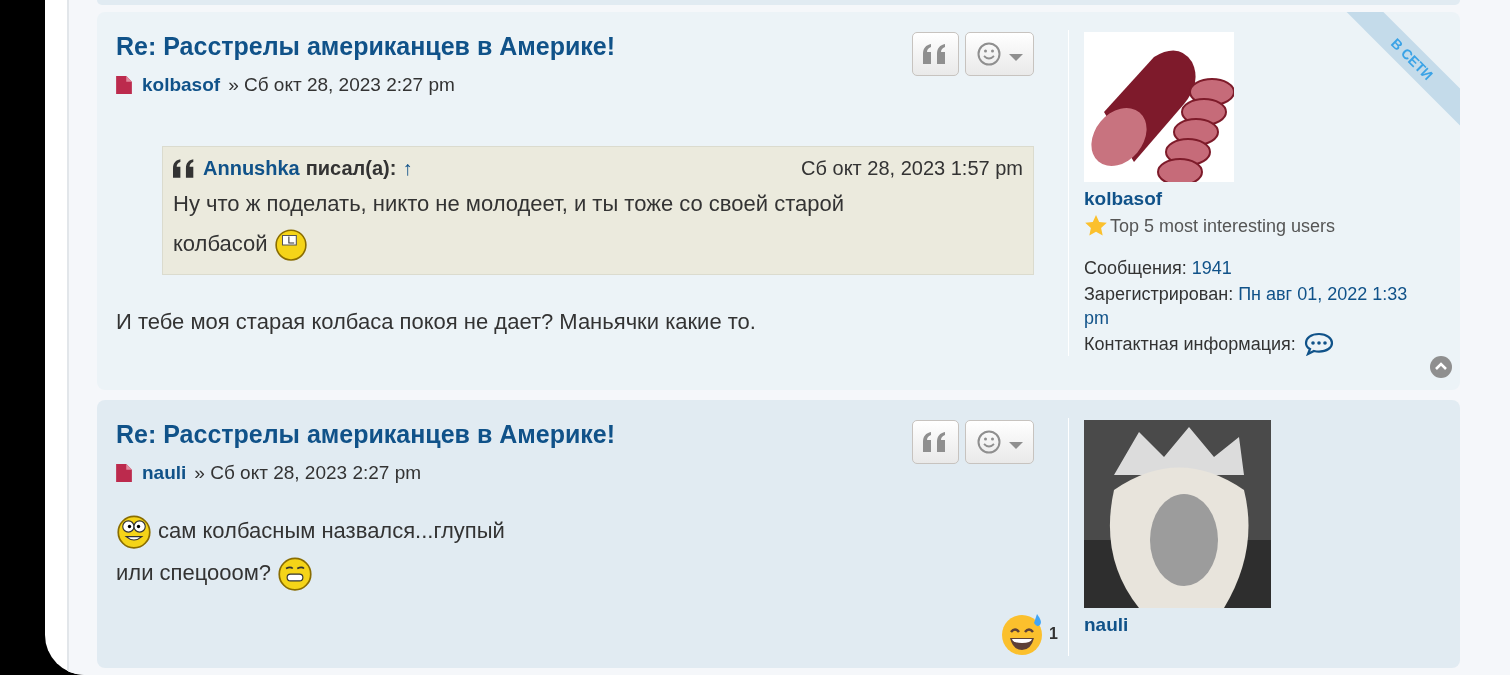 The height and width of the screenshot is (675, 1510). Describe the element at coordinates (1223, 226) in the screenshot. I see `rank-title: Top 5 most interesting users` at that location.